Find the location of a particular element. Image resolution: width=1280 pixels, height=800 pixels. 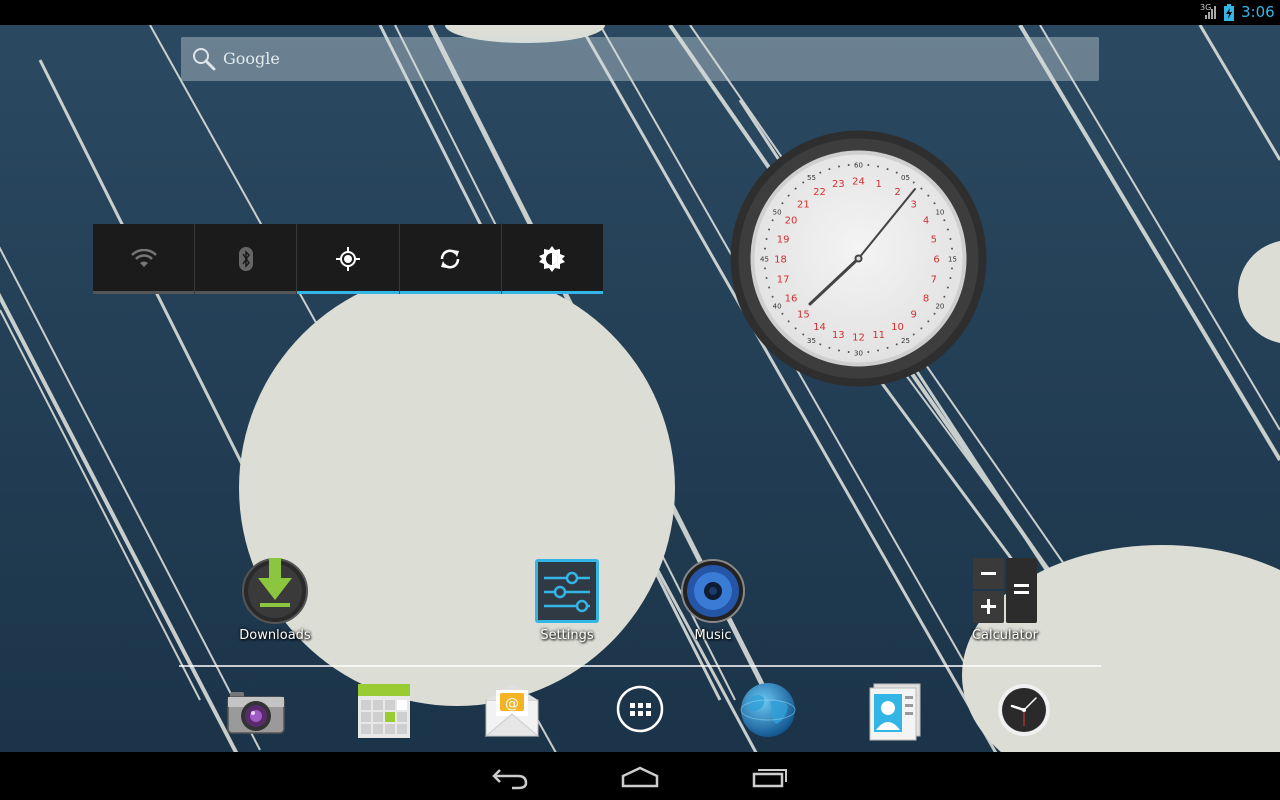

clock-hour-label: 24 is located at coordinates (858, 182).